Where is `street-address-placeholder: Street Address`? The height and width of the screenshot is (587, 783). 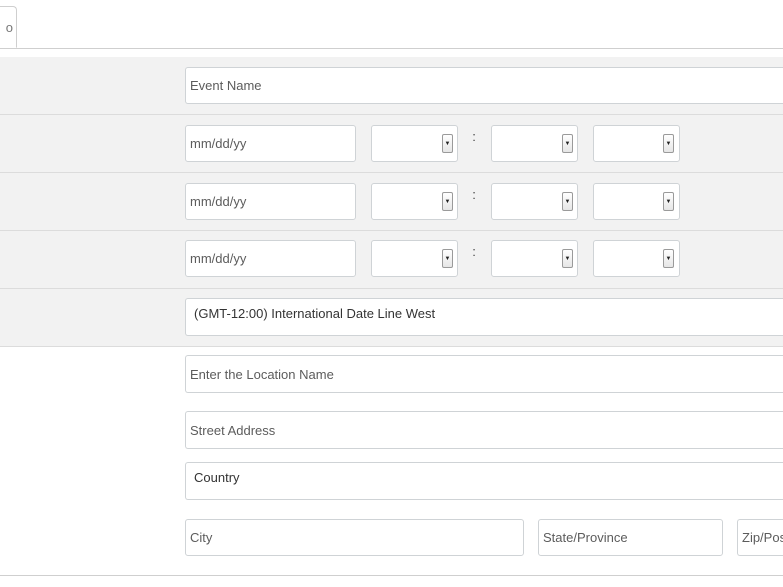
street-address-placeholder: Street Address is located at coordinates (233, 430).